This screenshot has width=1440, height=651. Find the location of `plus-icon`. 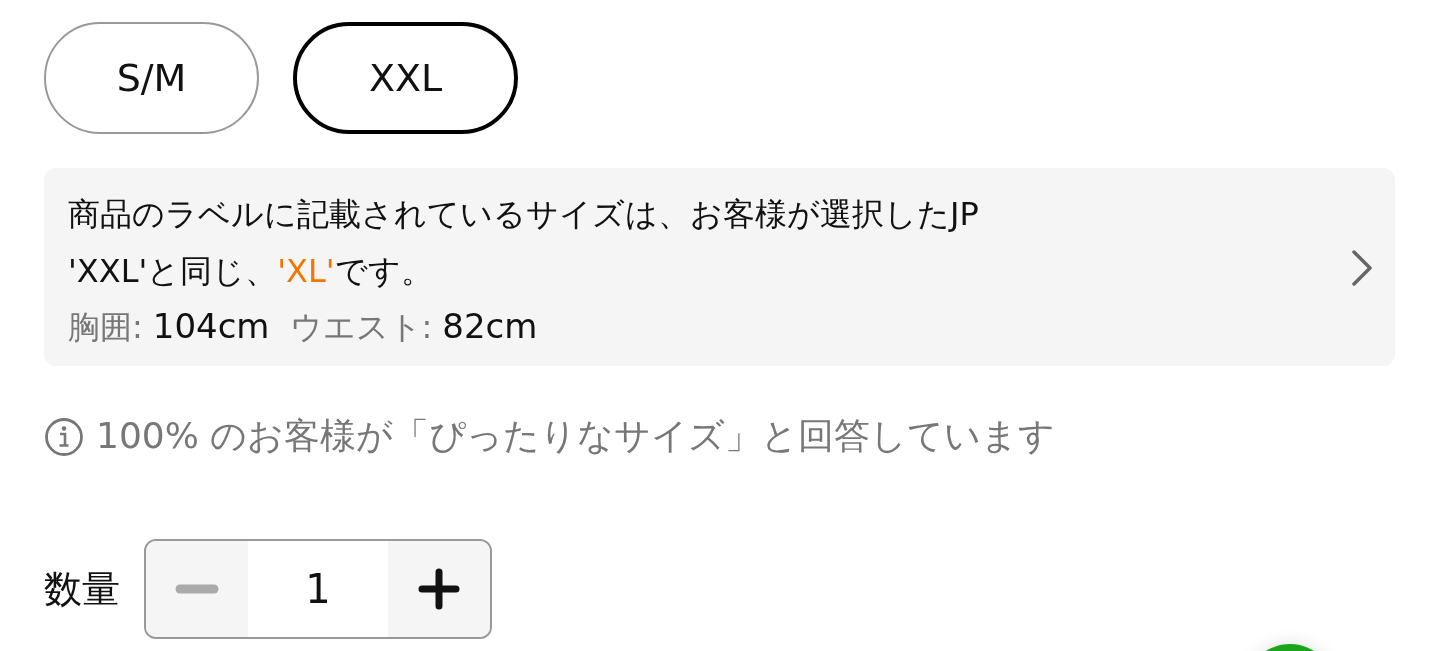

plus-icon is located at coordinates (439, 589).